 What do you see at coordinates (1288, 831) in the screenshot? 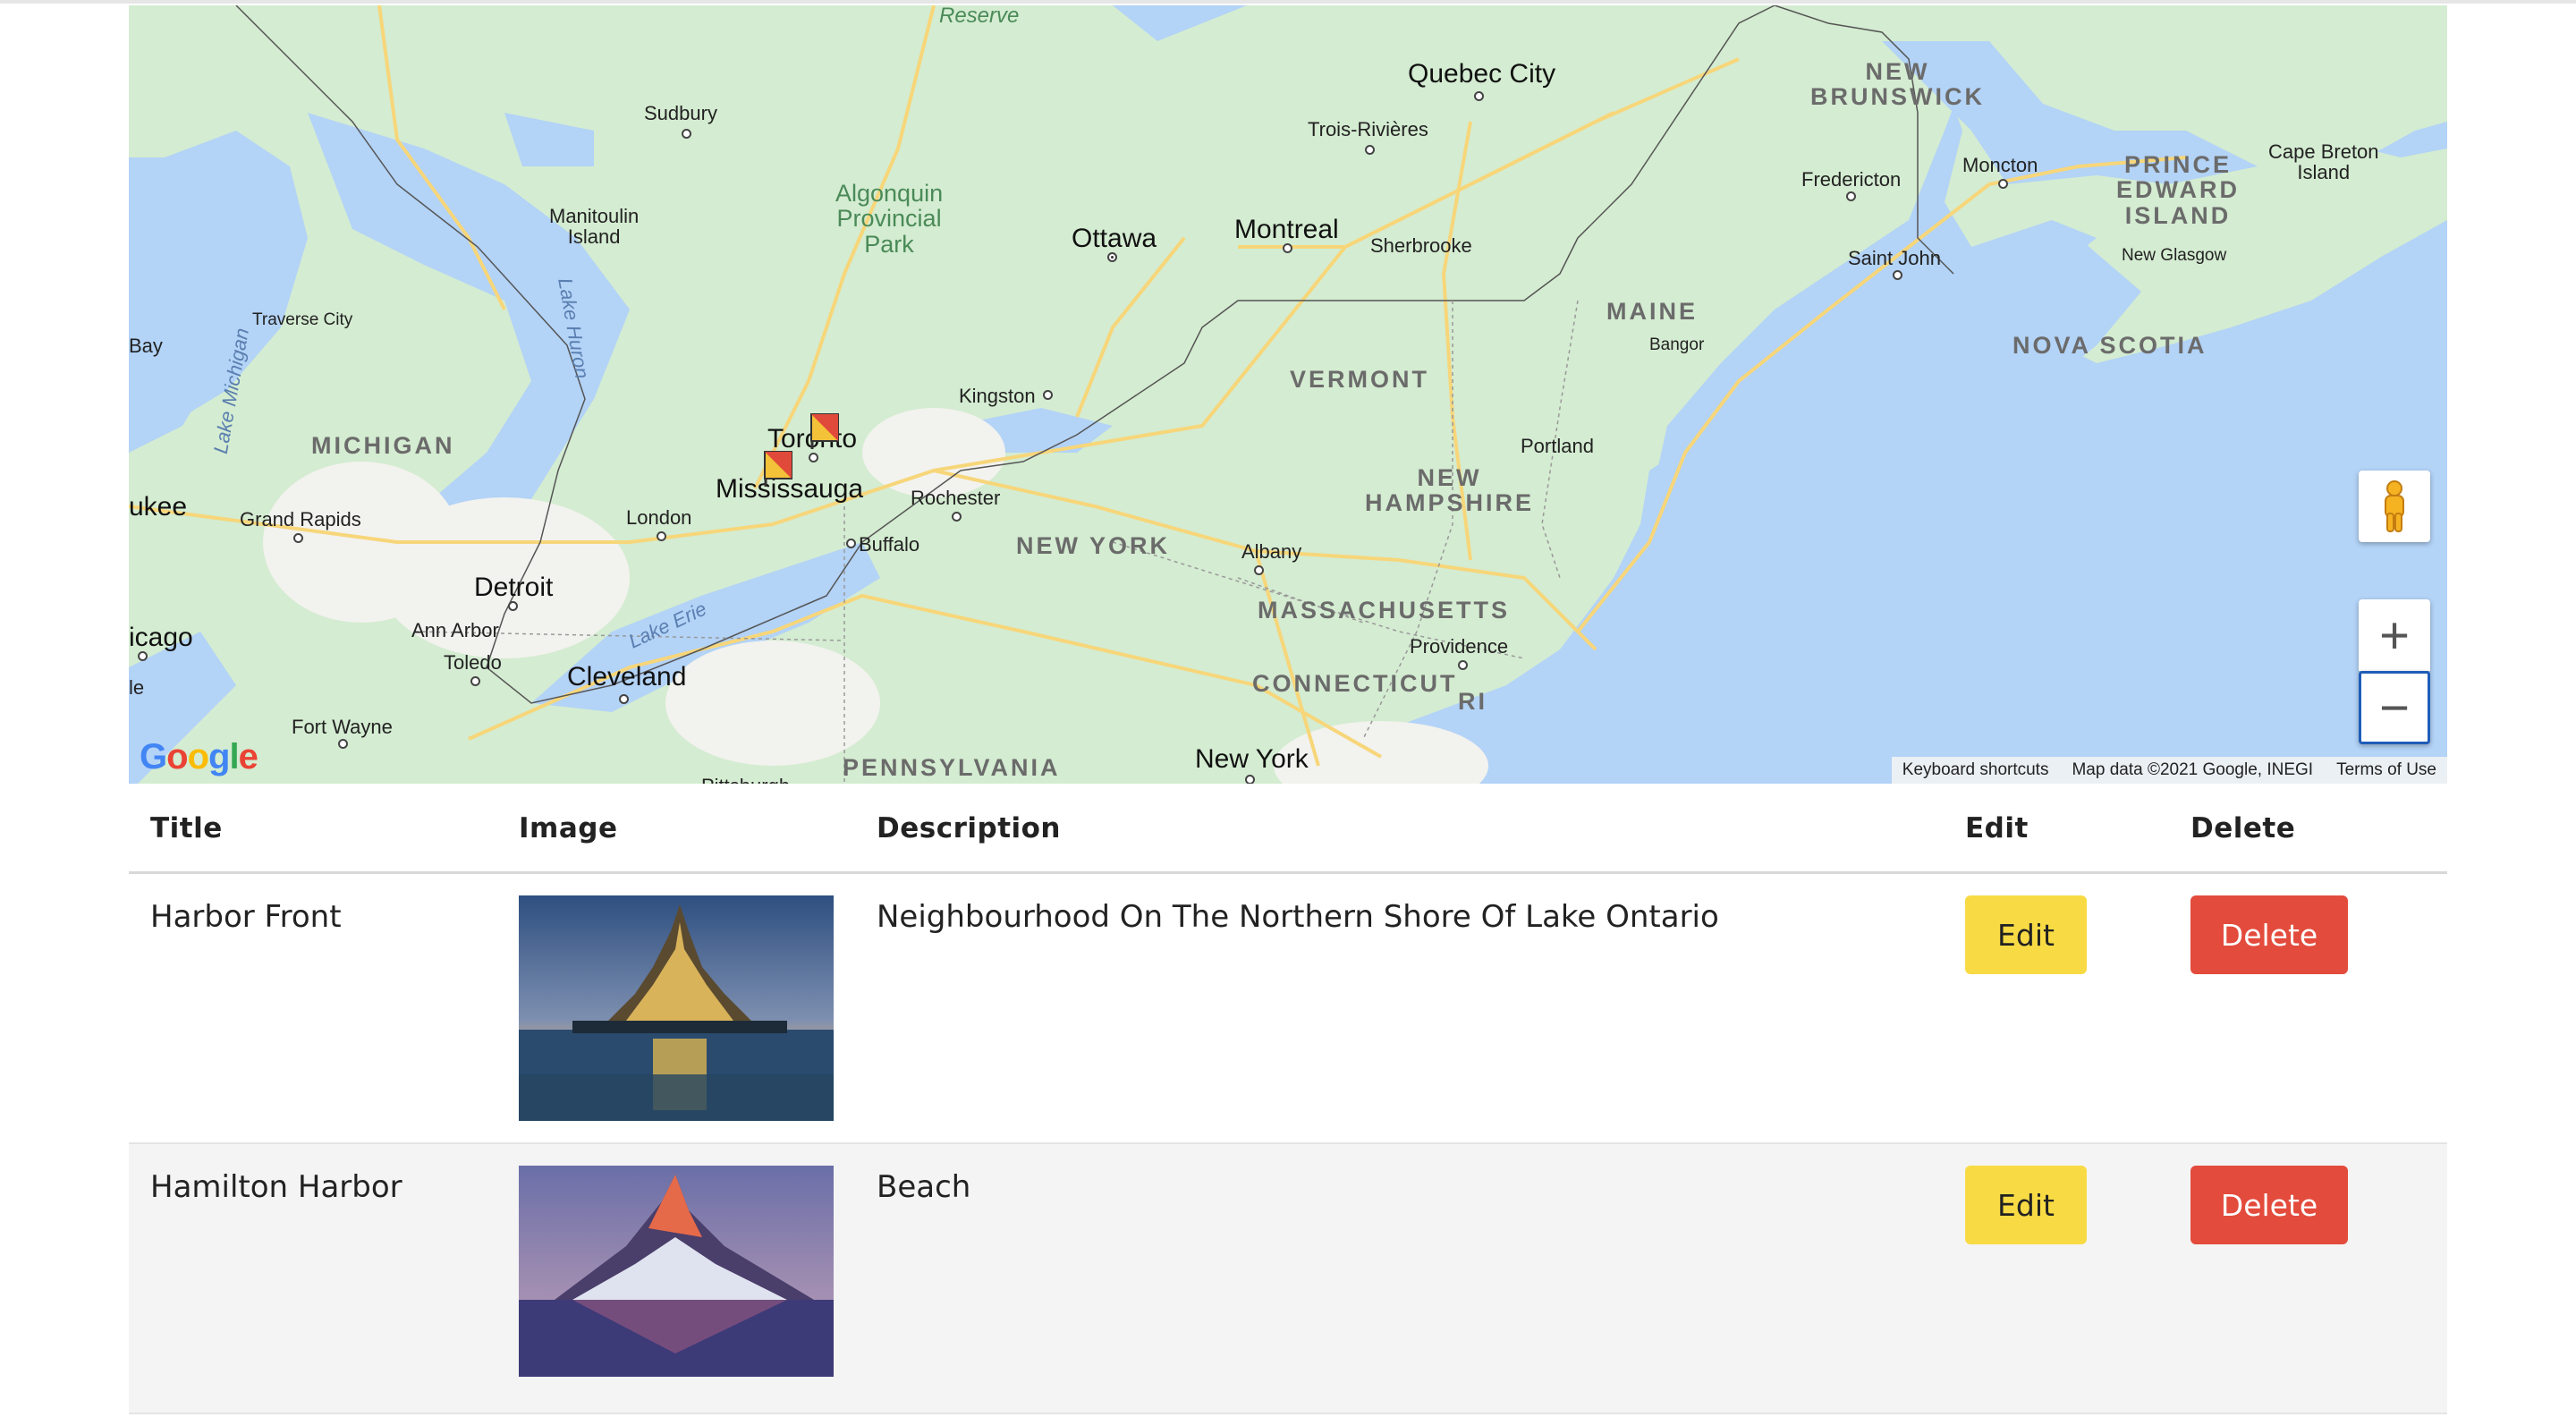
I see `table-header: Title Image Description Edit Delete` at bounding box center [1288, 831].